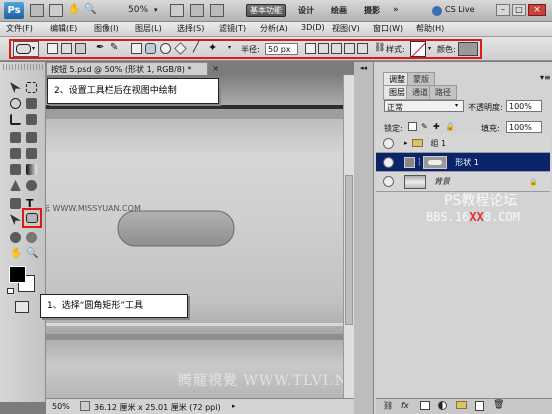  What do you see at coordinates (22, 307) in the screenshot?
I see `quick-mask-icon` at bounding box center [22, 307].